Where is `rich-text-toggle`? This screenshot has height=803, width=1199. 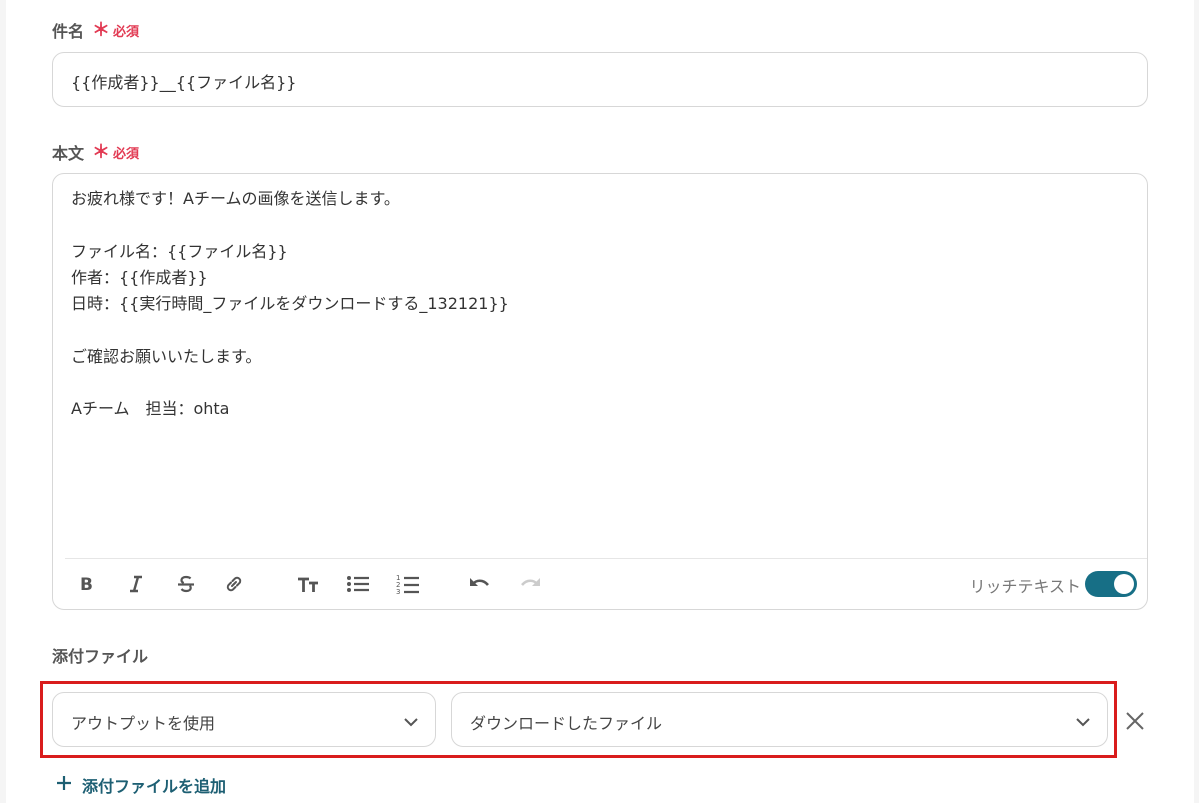 rich-text-toggle is located at coordinates (1111, 584).